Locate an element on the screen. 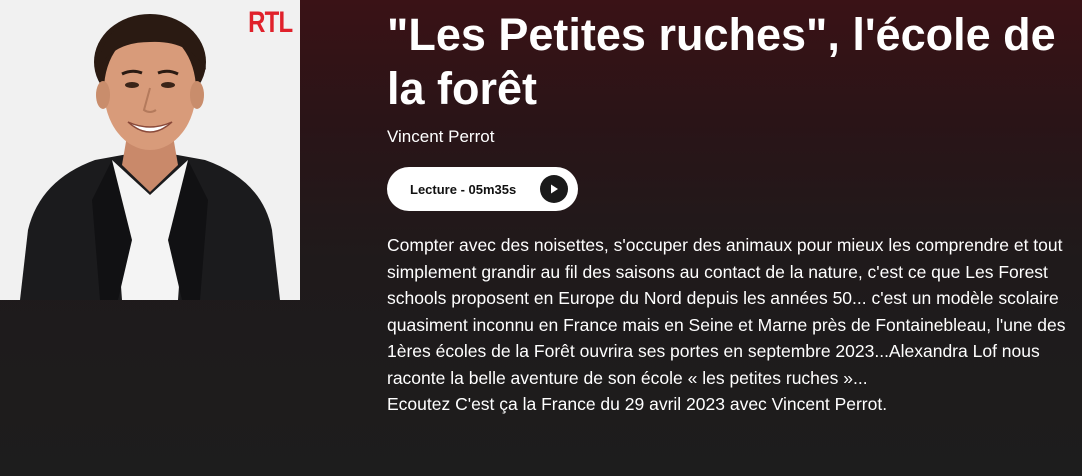  play-button: Lecture - 05m35s is located at coordinates (482, 189).